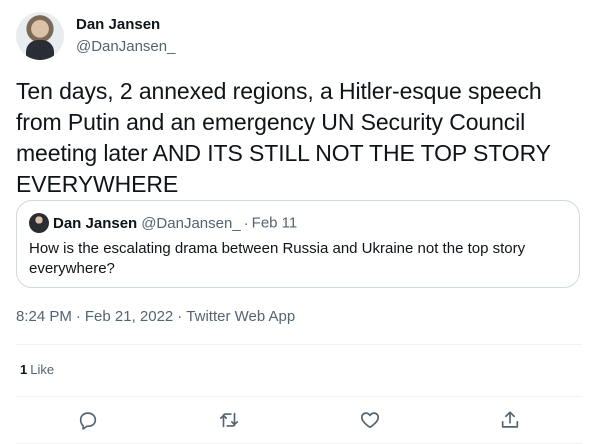 This screenshot has height=444, width=598. What do you see at coordinates (240, 316) in the screenshot?
I see `tweet-source: Twitter Web App` at bounding box center [240, 316].